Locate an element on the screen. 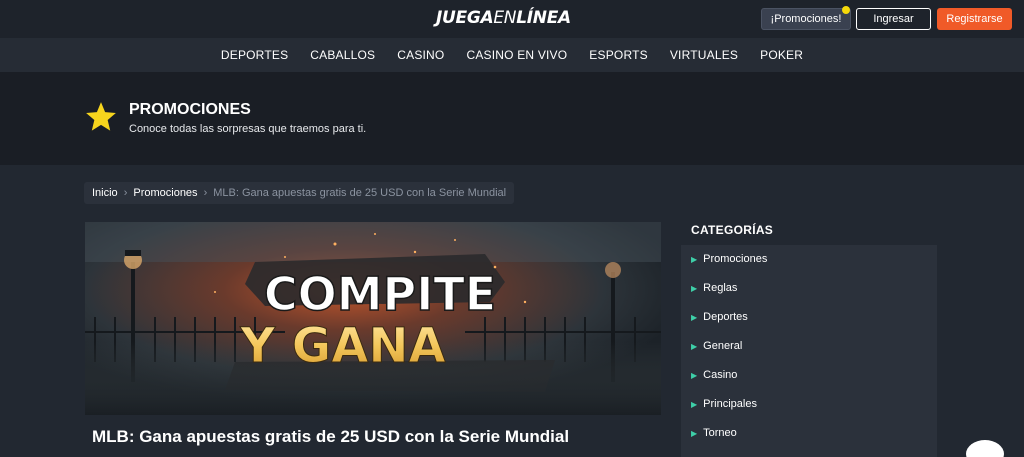 The height and width of the screenshot is (457, 1024). breadcrumb-home: Inicio is located at coordinates (105, 193).